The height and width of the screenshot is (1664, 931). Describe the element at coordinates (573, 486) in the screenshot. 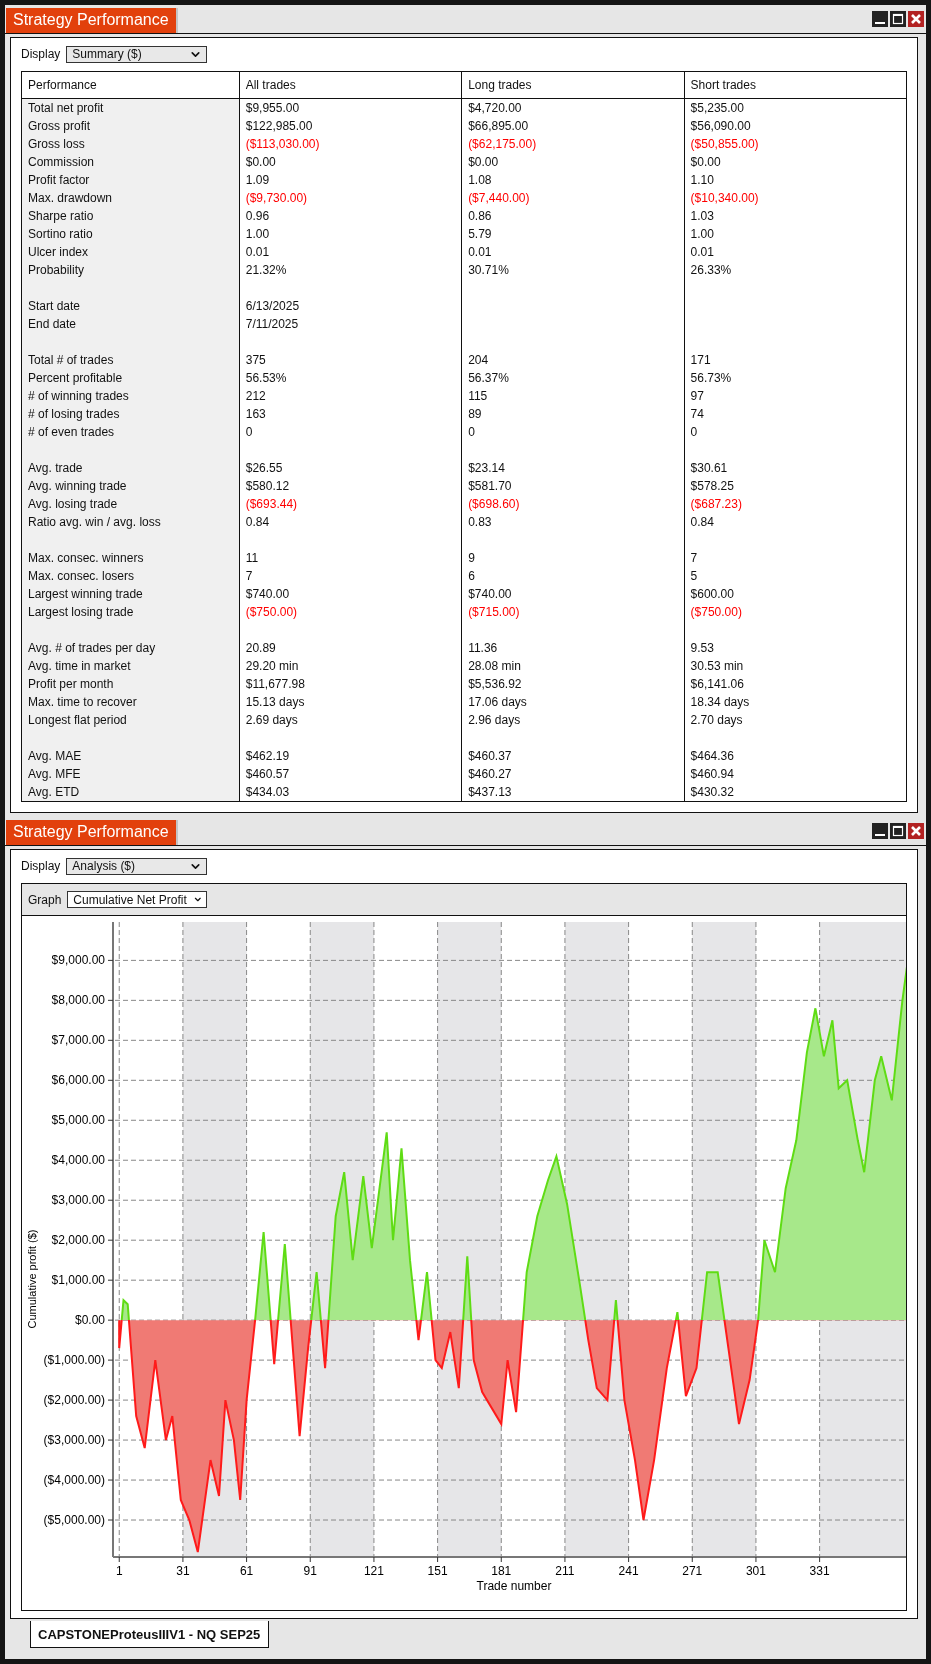

I see `metric-value: $581.70` at that location.